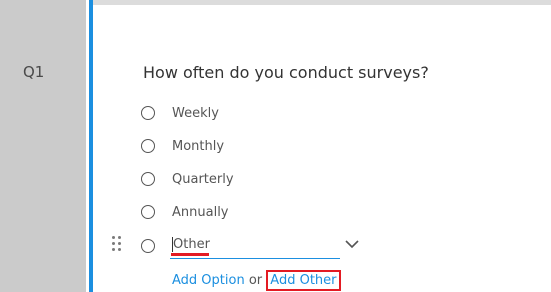 The width and height of the screenshot is (551, 292). What do you see at coordinates (118, 245) in the screenshot?
I see `drag-handle-icon` at bounding box center [118, 245].